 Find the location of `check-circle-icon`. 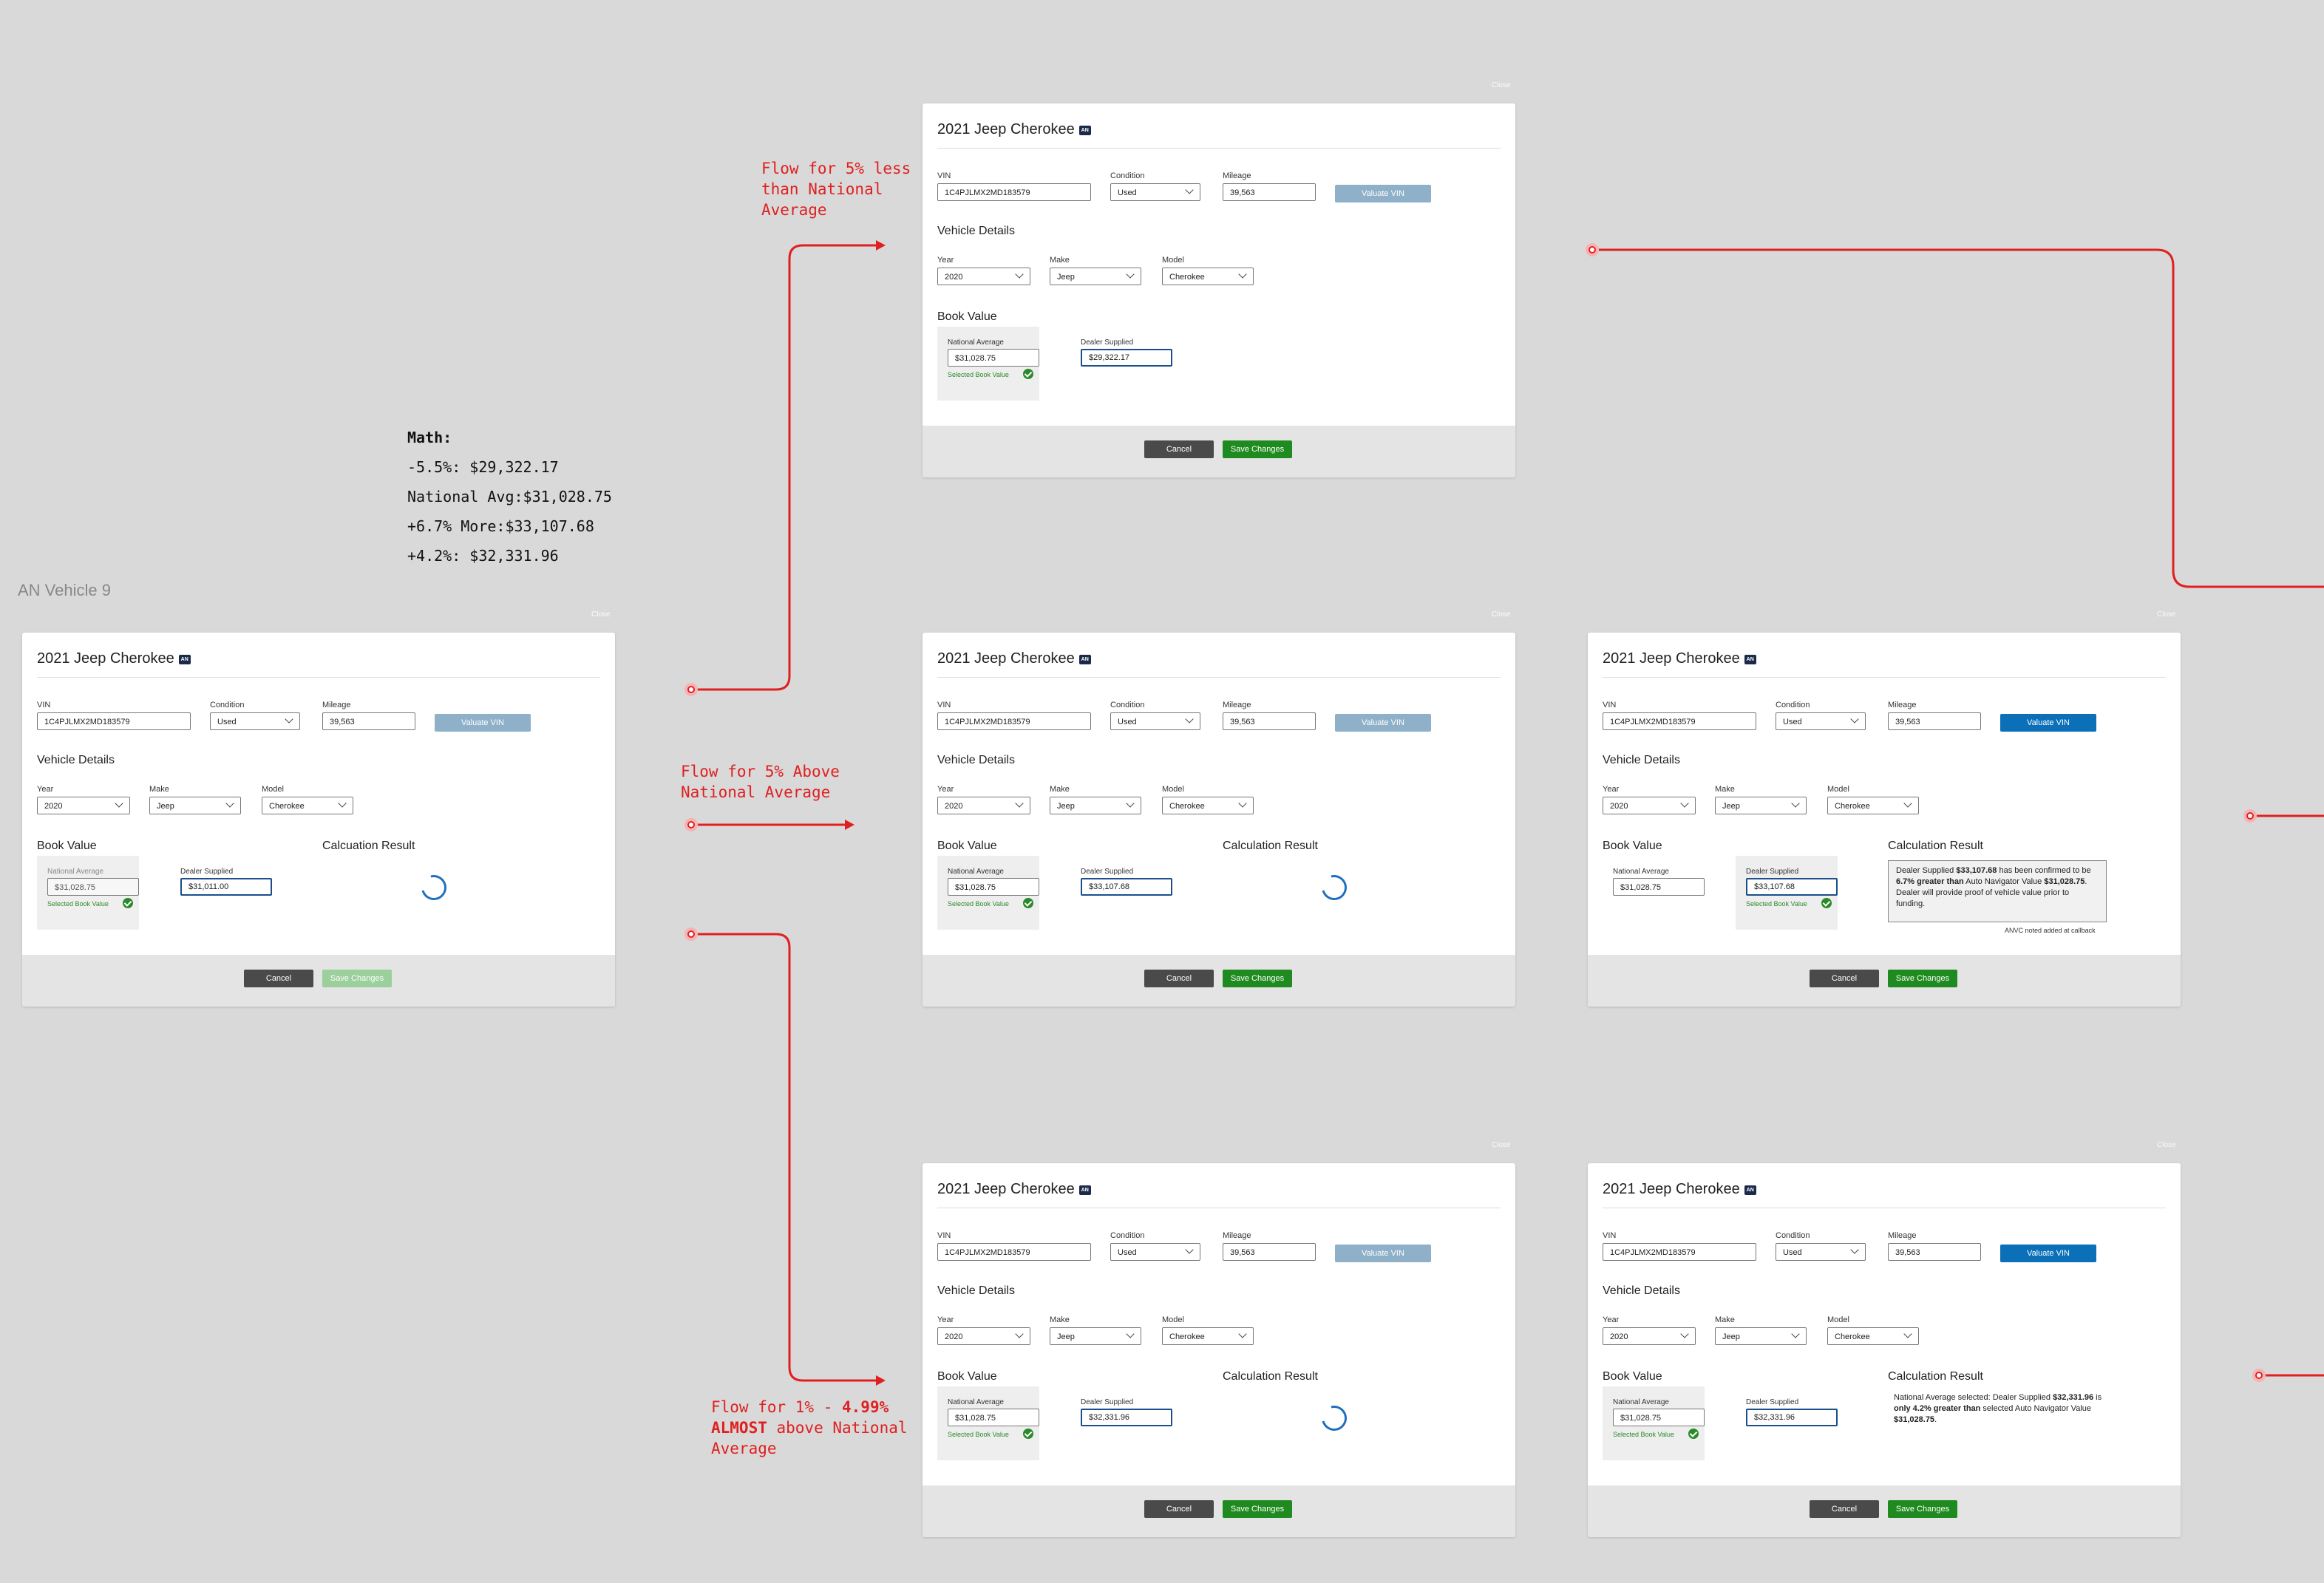

check-circle-icon is located at coordinates (128, 903).